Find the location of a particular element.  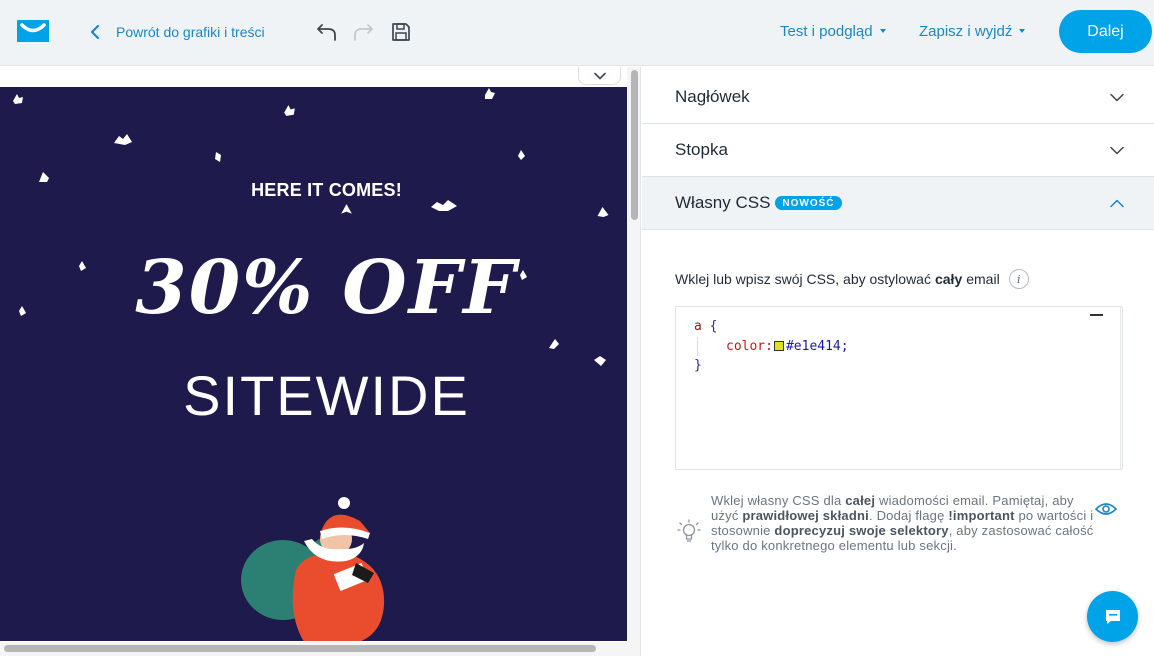

back-to-content-link: Powrót do grafiki i treści is located at coordinates (177, 32).